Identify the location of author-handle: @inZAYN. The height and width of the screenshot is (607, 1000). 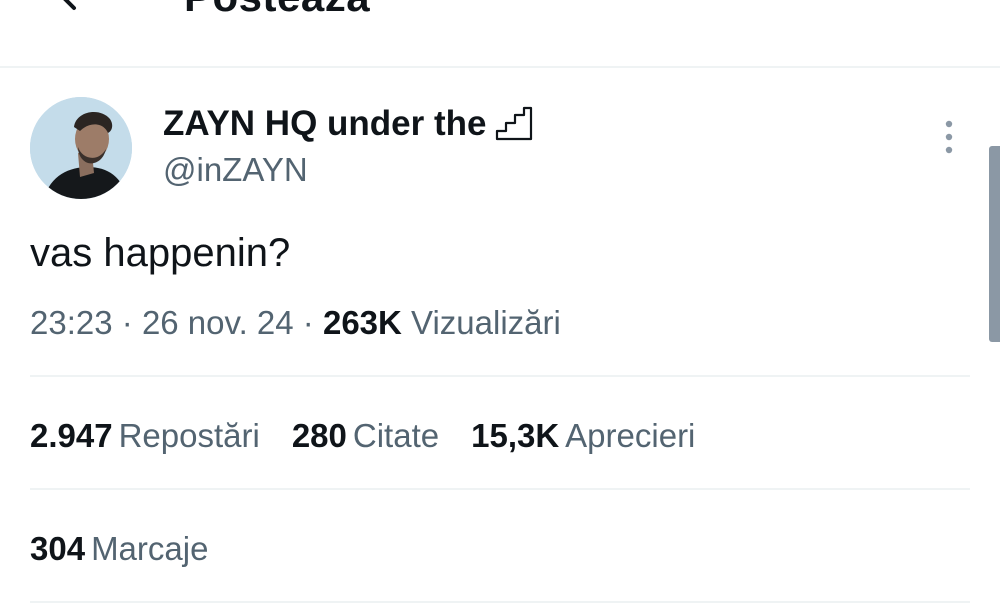
(235, 170).